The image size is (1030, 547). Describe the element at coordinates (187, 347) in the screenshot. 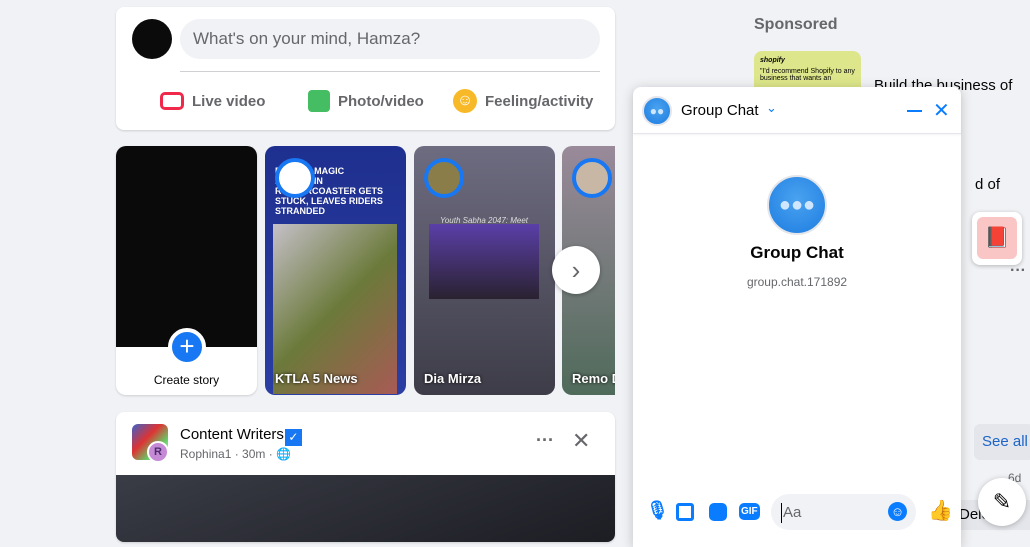

I see `plus-icon: +` at that location.